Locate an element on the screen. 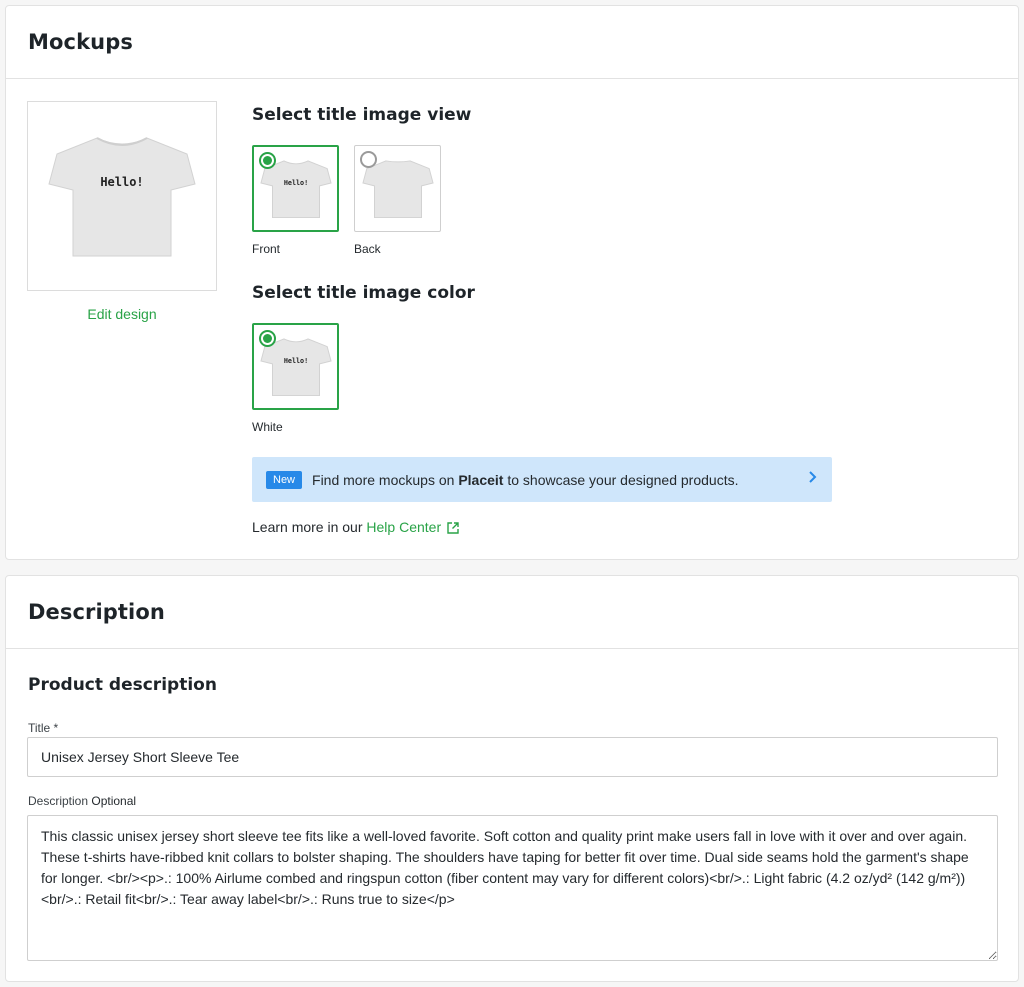 This screenshot has width=1024, height=987. optional-tag: Optional is located at coordinates (114, 801).